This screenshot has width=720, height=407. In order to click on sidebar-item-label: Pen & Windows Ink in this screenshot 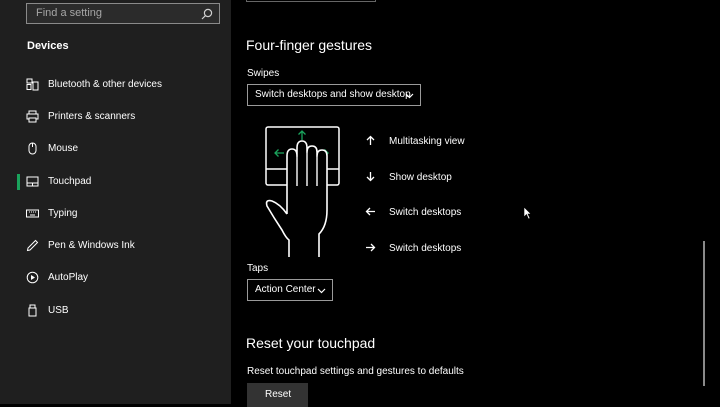, I will do `click(91, 245)`.